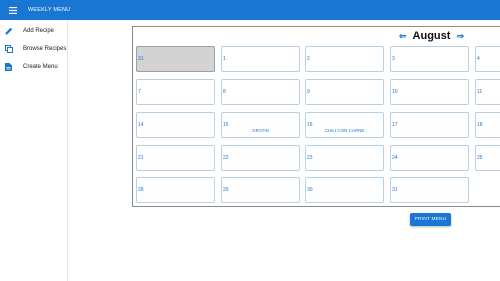 Image resolution: width=500 pixels, height=281 pixels. Describe the element at coordinates (141, 158) in the screenshot. I see `day-number: 21` at that location.